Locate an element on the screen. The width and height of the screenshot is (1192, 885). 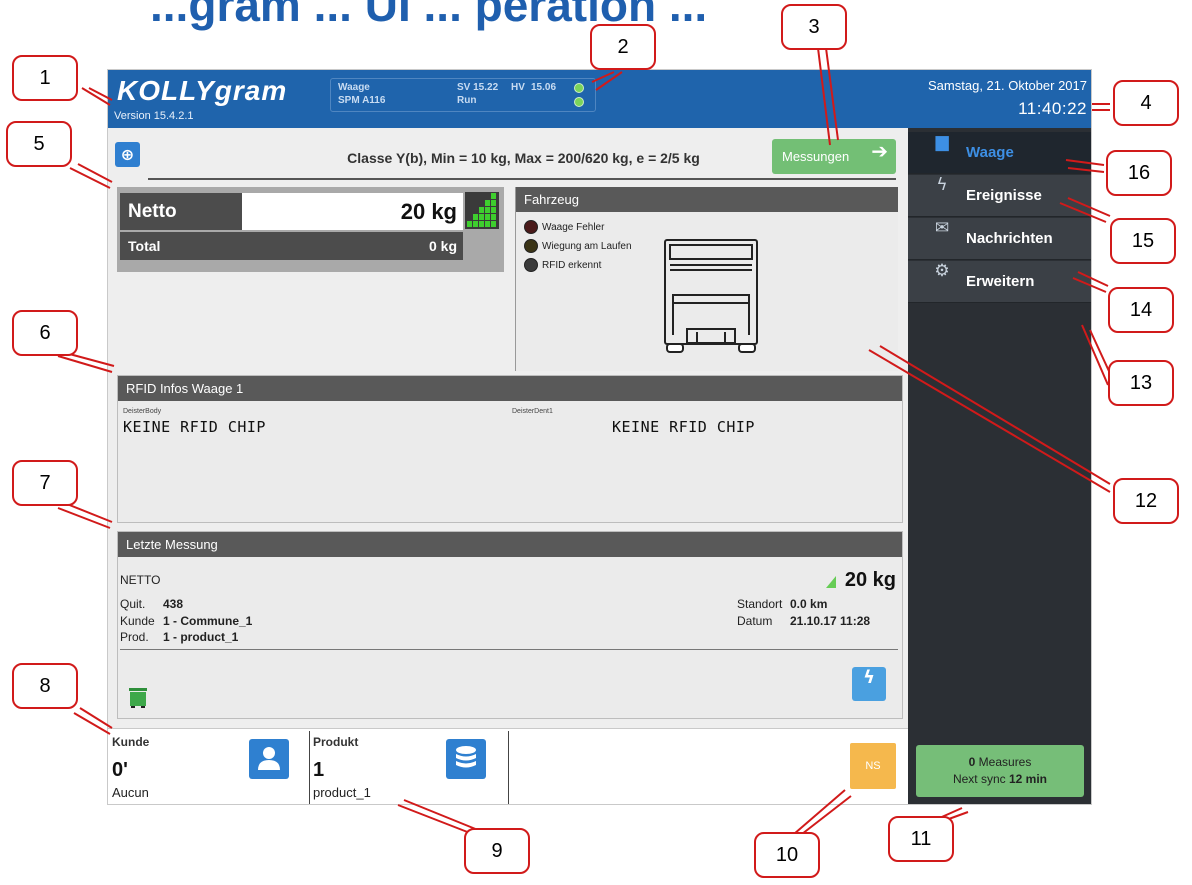
container-icon is located at coordinates (138, 698).